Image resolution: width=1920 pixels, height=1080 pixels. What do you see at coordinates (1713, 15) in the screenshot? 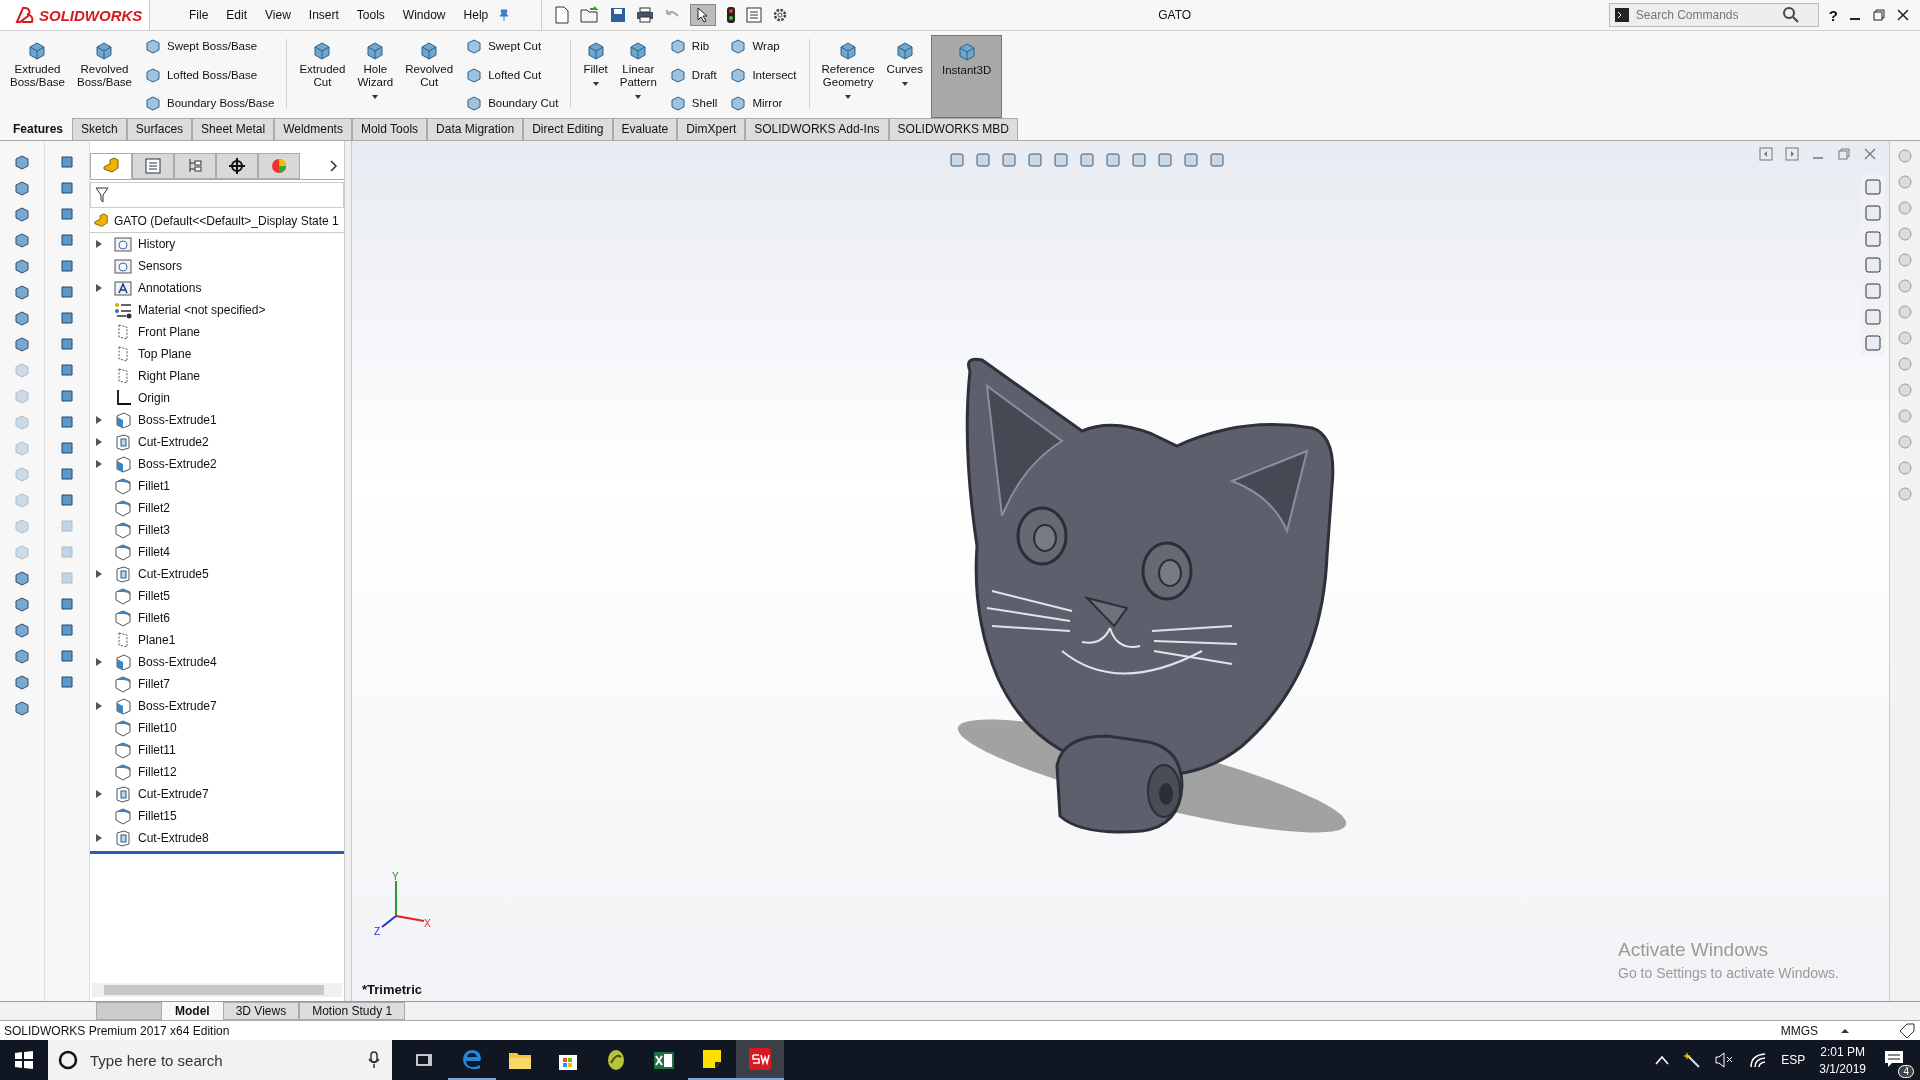
I see `search-box: Search Commands` at bounding box center [1713, 15].